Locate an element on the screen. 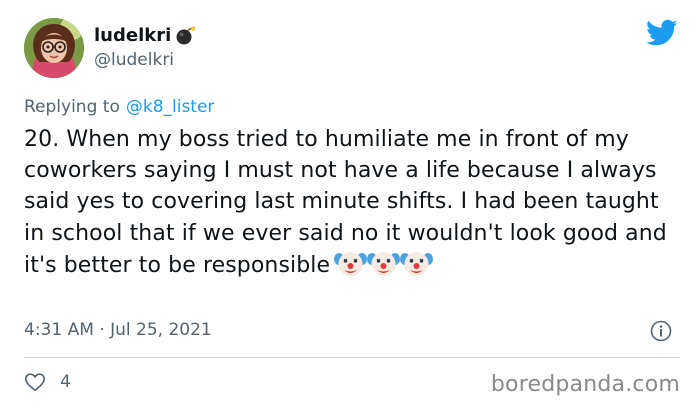 The image size is (700, 410). like-count: 4 is located at coordinates (65, 382).